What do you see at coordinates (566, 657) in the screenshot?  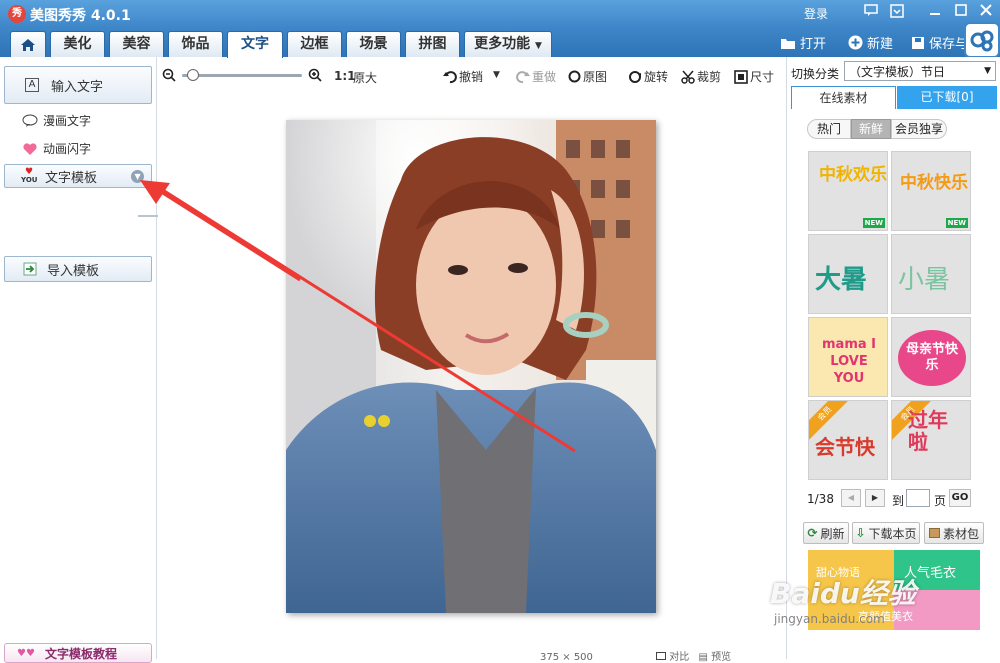 I see `image-dimensions: 375 × 500` at bounding box center [566, 657].